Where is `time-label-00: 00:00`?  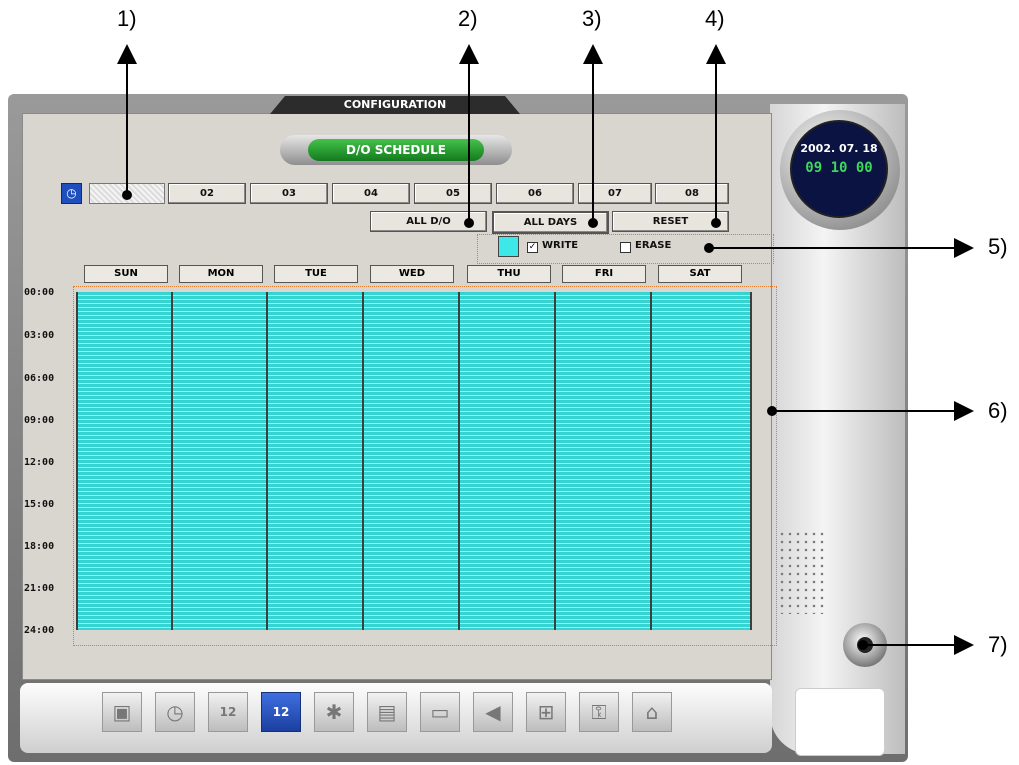 time-label-00: 00:00 is located at coordinates (39, 292).